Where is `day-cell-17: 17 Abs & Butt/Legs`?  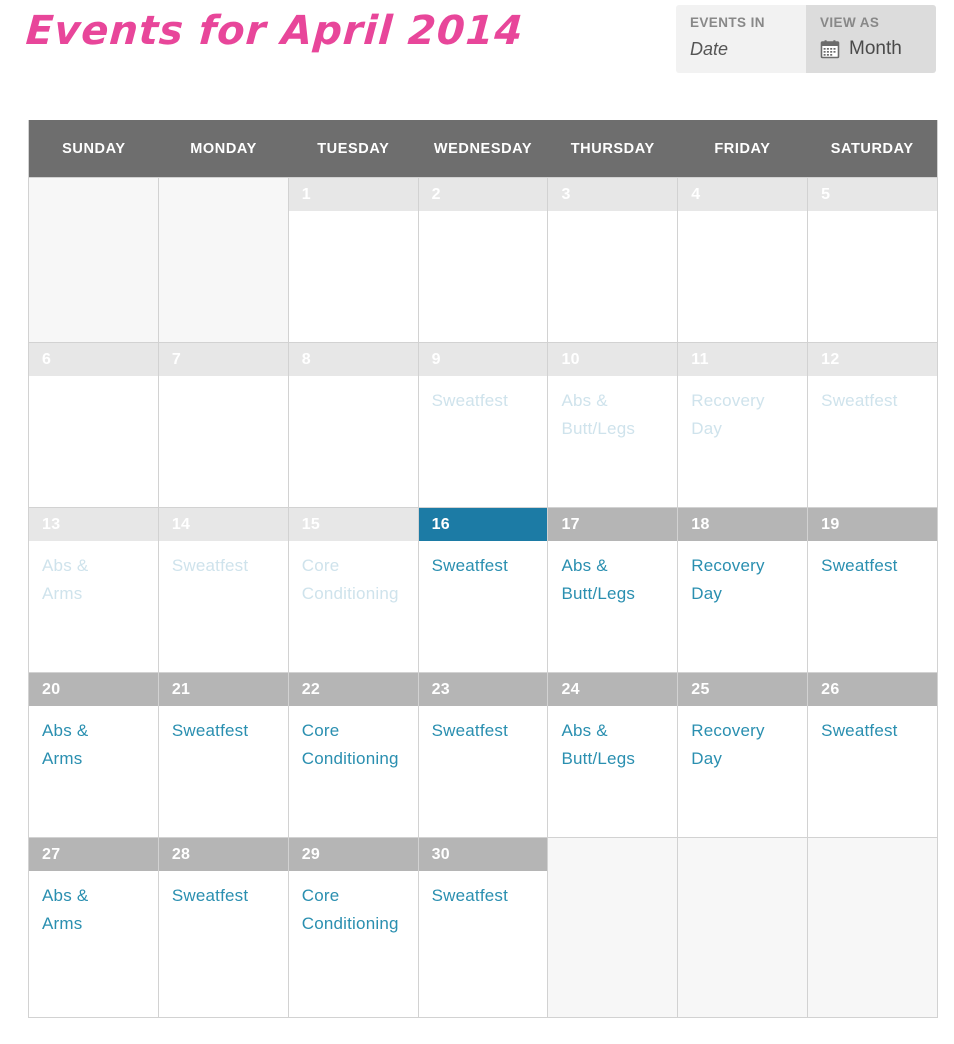 day-cell-17: 17 Abs & Butt/Legs is located at coordinates (613, 589).